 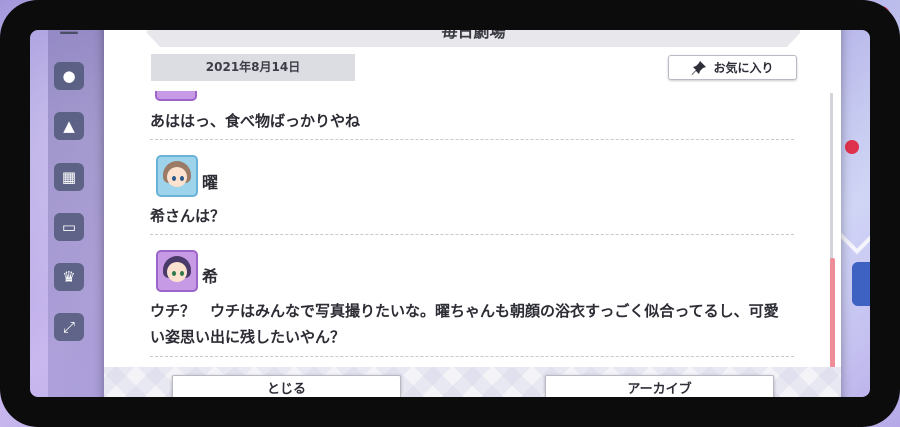 What do you see at coordinates (69, 227) in the screenshot?
I see `message-icon: ▭` at bounding box center [69, 227].